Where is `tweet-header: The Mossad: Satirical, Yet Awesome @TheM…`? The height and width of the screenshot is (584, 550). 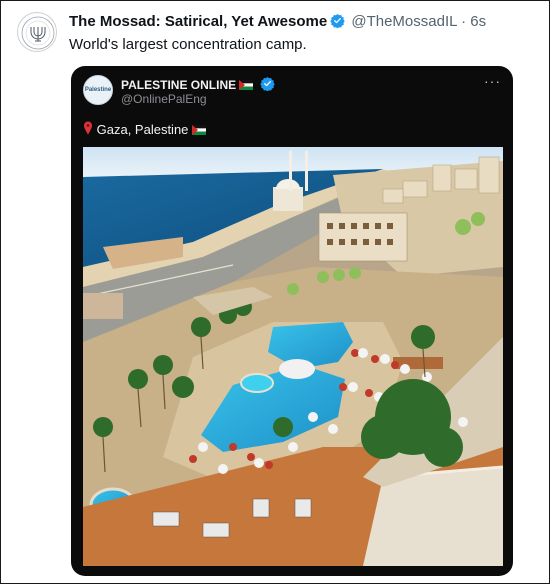
tweet-header: The Mossad: Satirical, Yet Awesome @TheM… is located at coordinates (277, 22).